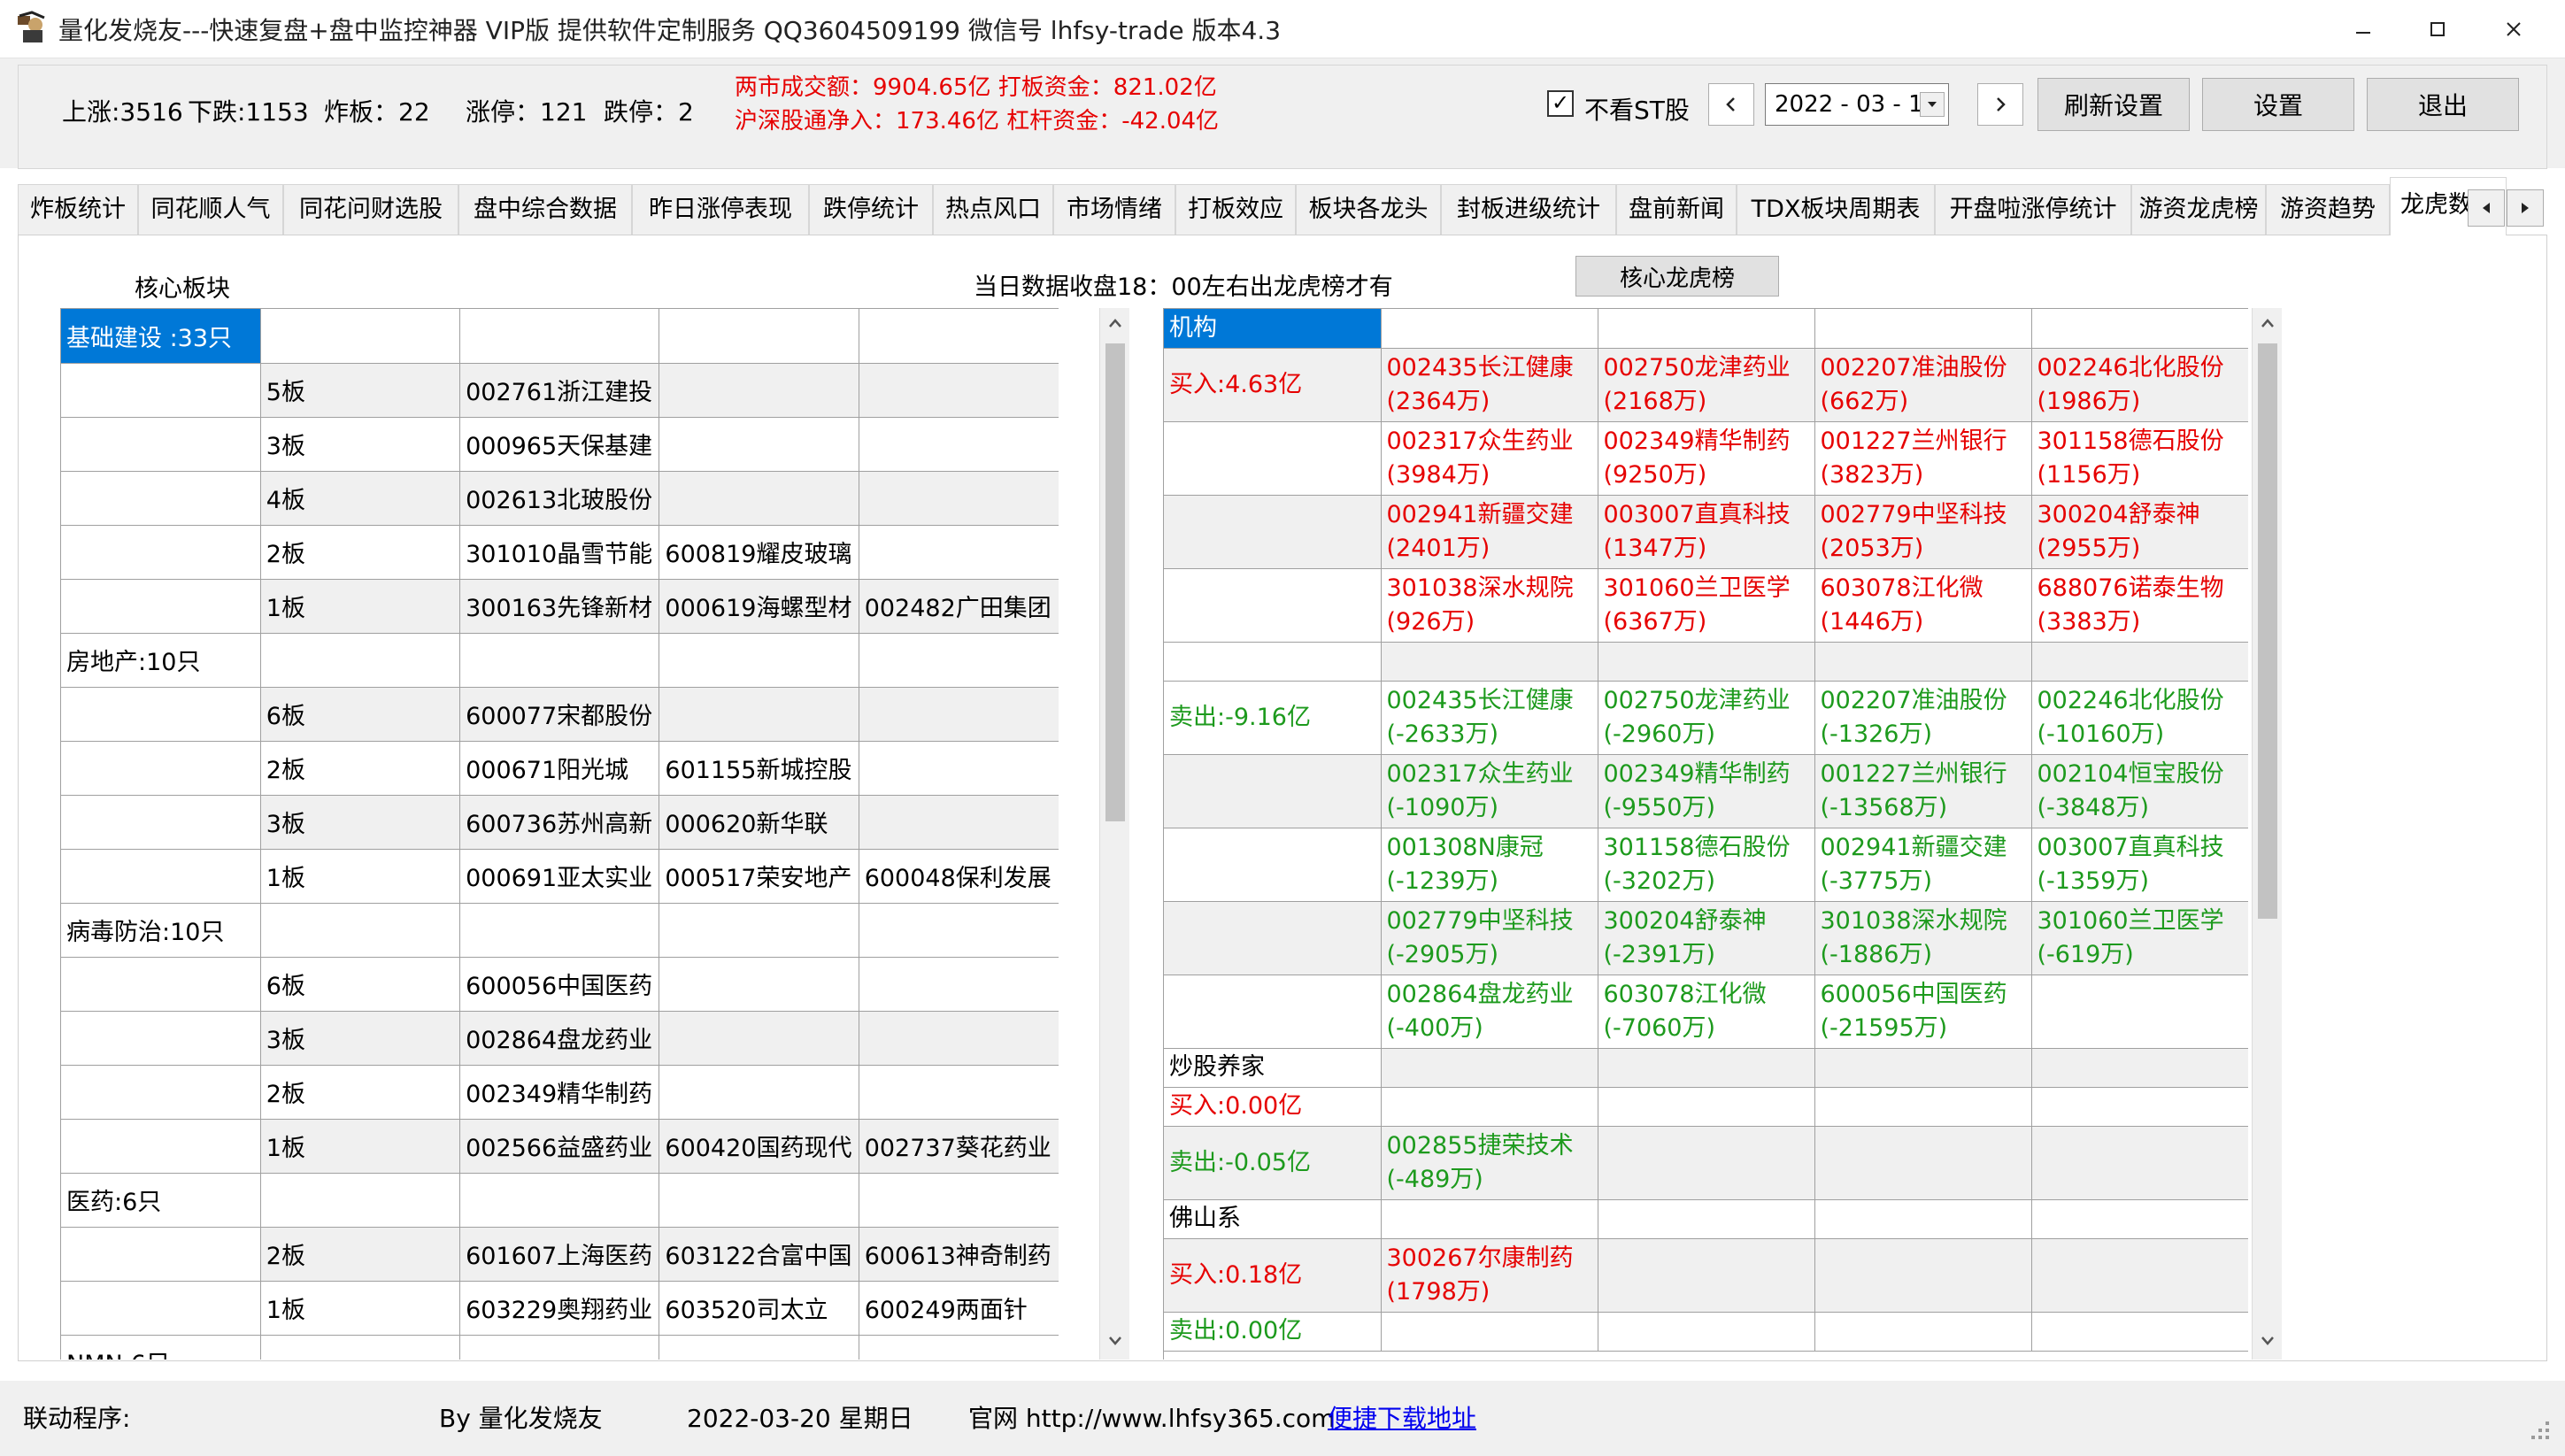  Describe the element at coordinates (1923, 718) in the screenshot. I see `trade-cell: 002207准油股份 (-1326万)` at that location.